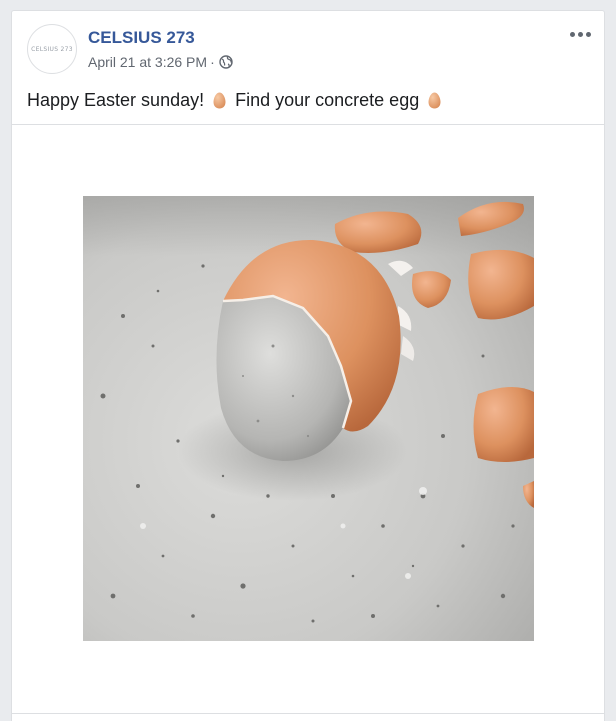 Image resolution: width=616 pixels, height=721 pixels. I want to click on footer-divider, so click(308, 713).